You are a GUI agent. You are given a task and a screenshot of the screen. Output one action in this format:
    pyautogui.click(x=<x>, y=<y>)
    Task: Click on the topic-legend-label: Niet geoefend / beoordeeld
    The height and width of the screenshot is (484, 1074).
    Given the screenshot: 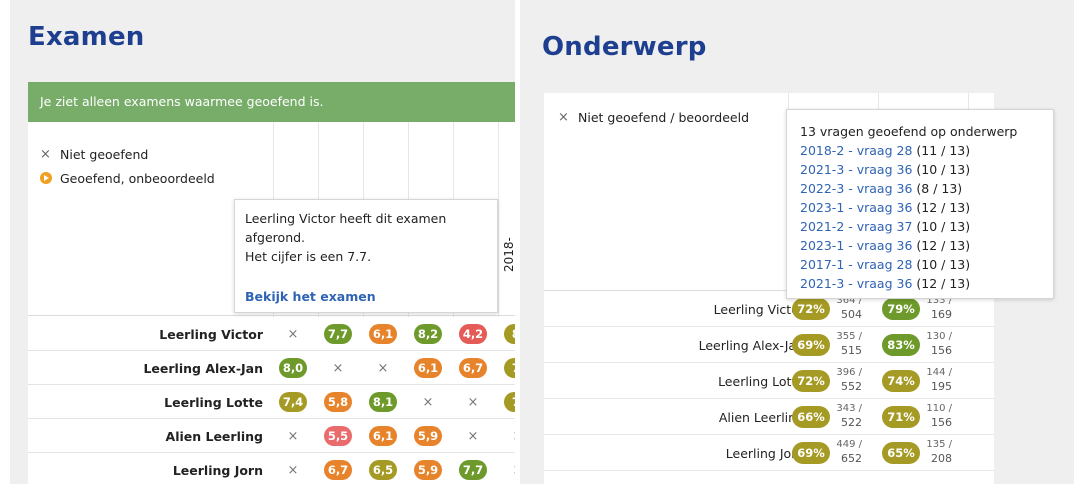 What is the action you would take?
    pyautogui.click(x=664, y=117)
    